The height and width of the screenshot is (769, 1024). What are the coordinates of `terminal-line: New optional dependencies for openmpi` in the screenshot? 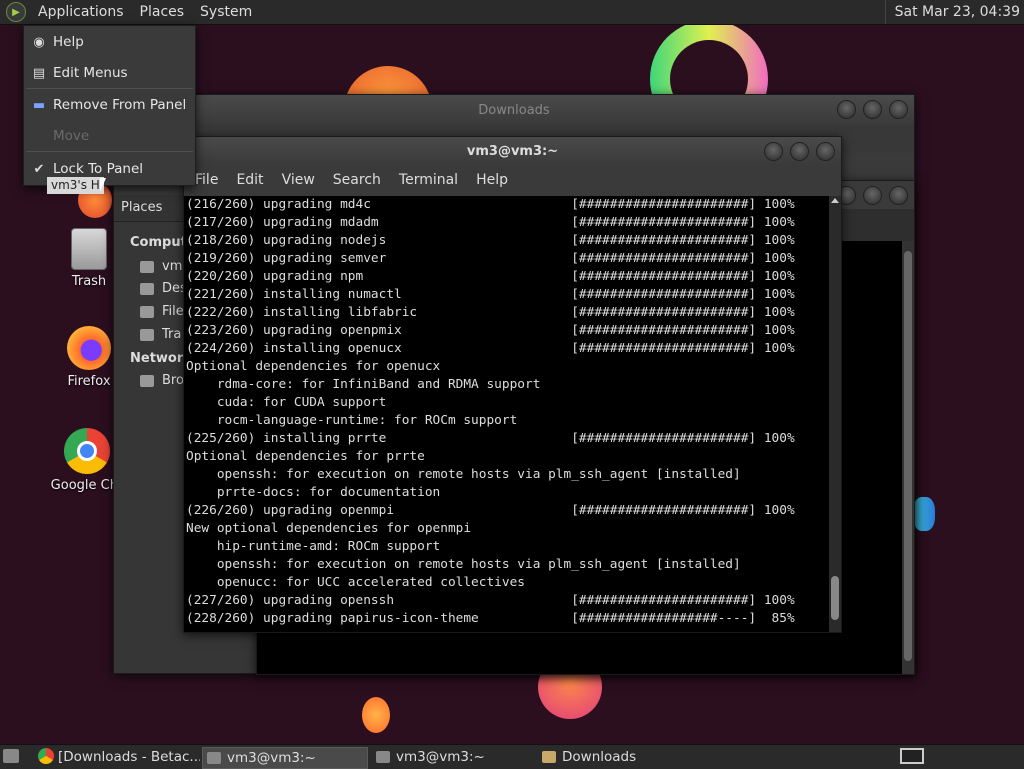 It's located at (329, 528).